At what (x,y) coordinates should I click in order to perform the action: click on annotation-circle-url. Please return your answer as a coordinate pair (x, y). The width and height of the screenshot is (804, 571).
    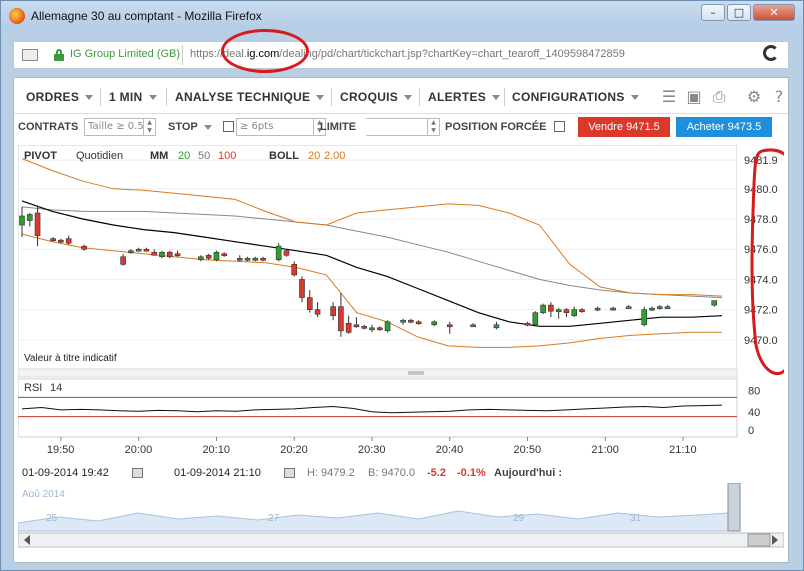
    Looking at the image, I should click on (265, 51).